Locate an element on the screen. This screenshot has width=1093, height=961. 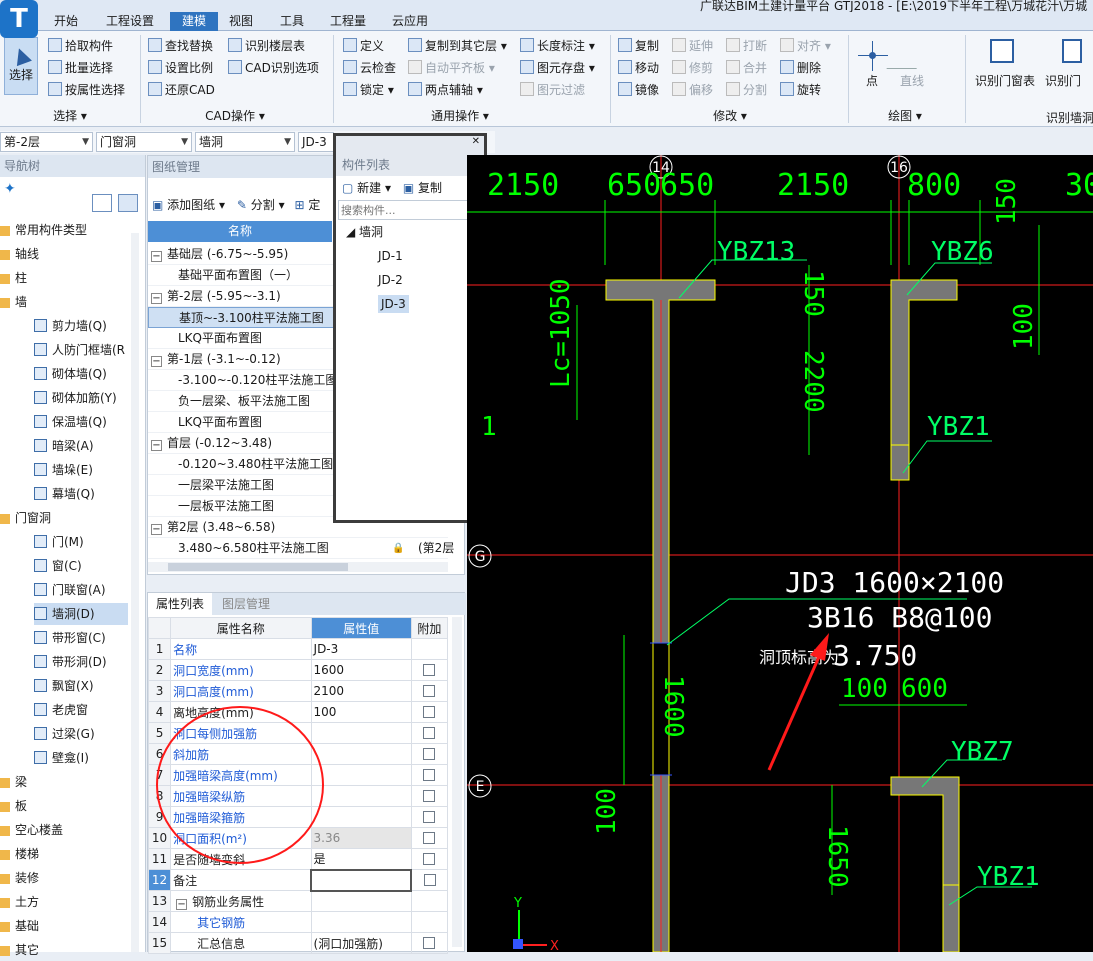
select-by-attr-button: 按属性选择 is located at coordinates (86, 90).